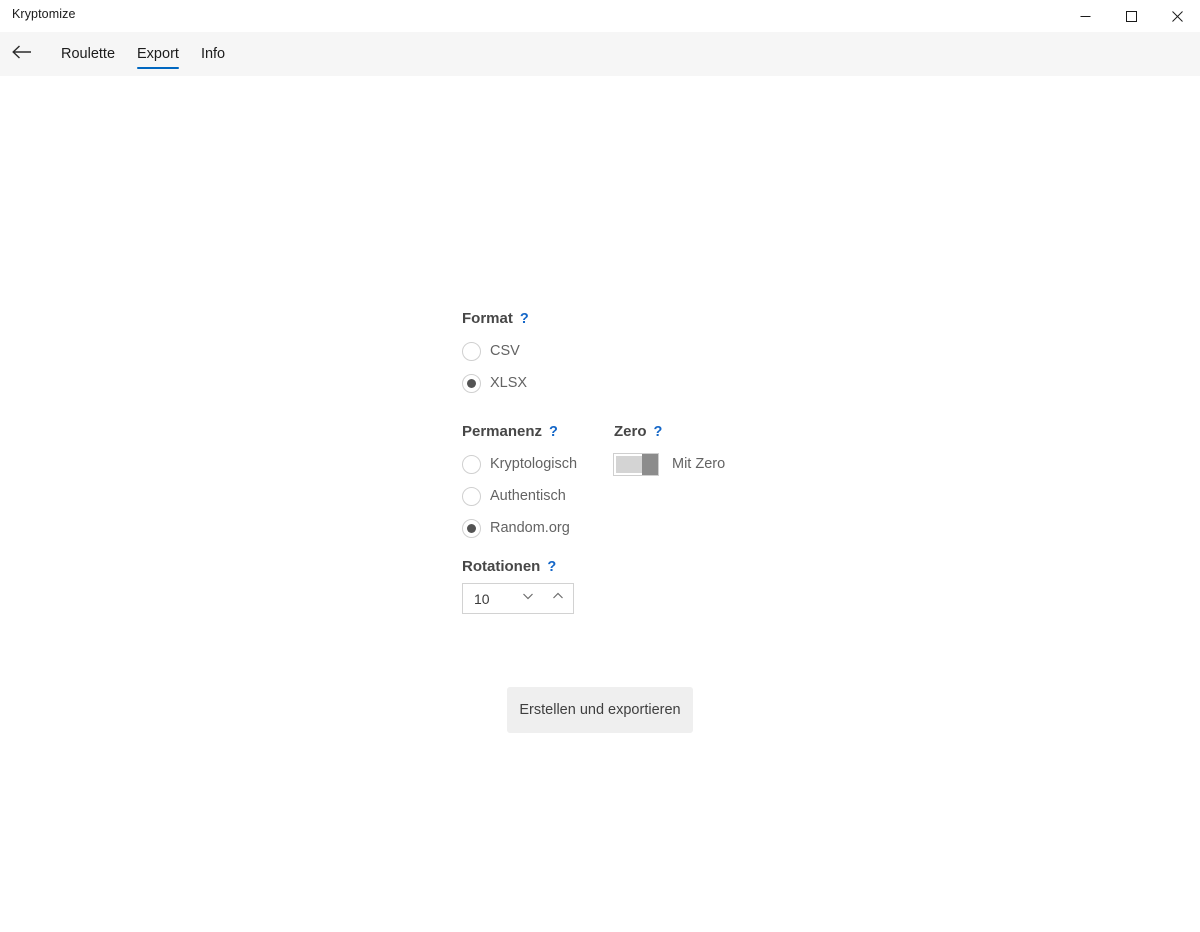  Describe the element at coordinates (528, 496) in the screenshot. I see `permanenz-option-authentisch-label: Authentisch` at that location.